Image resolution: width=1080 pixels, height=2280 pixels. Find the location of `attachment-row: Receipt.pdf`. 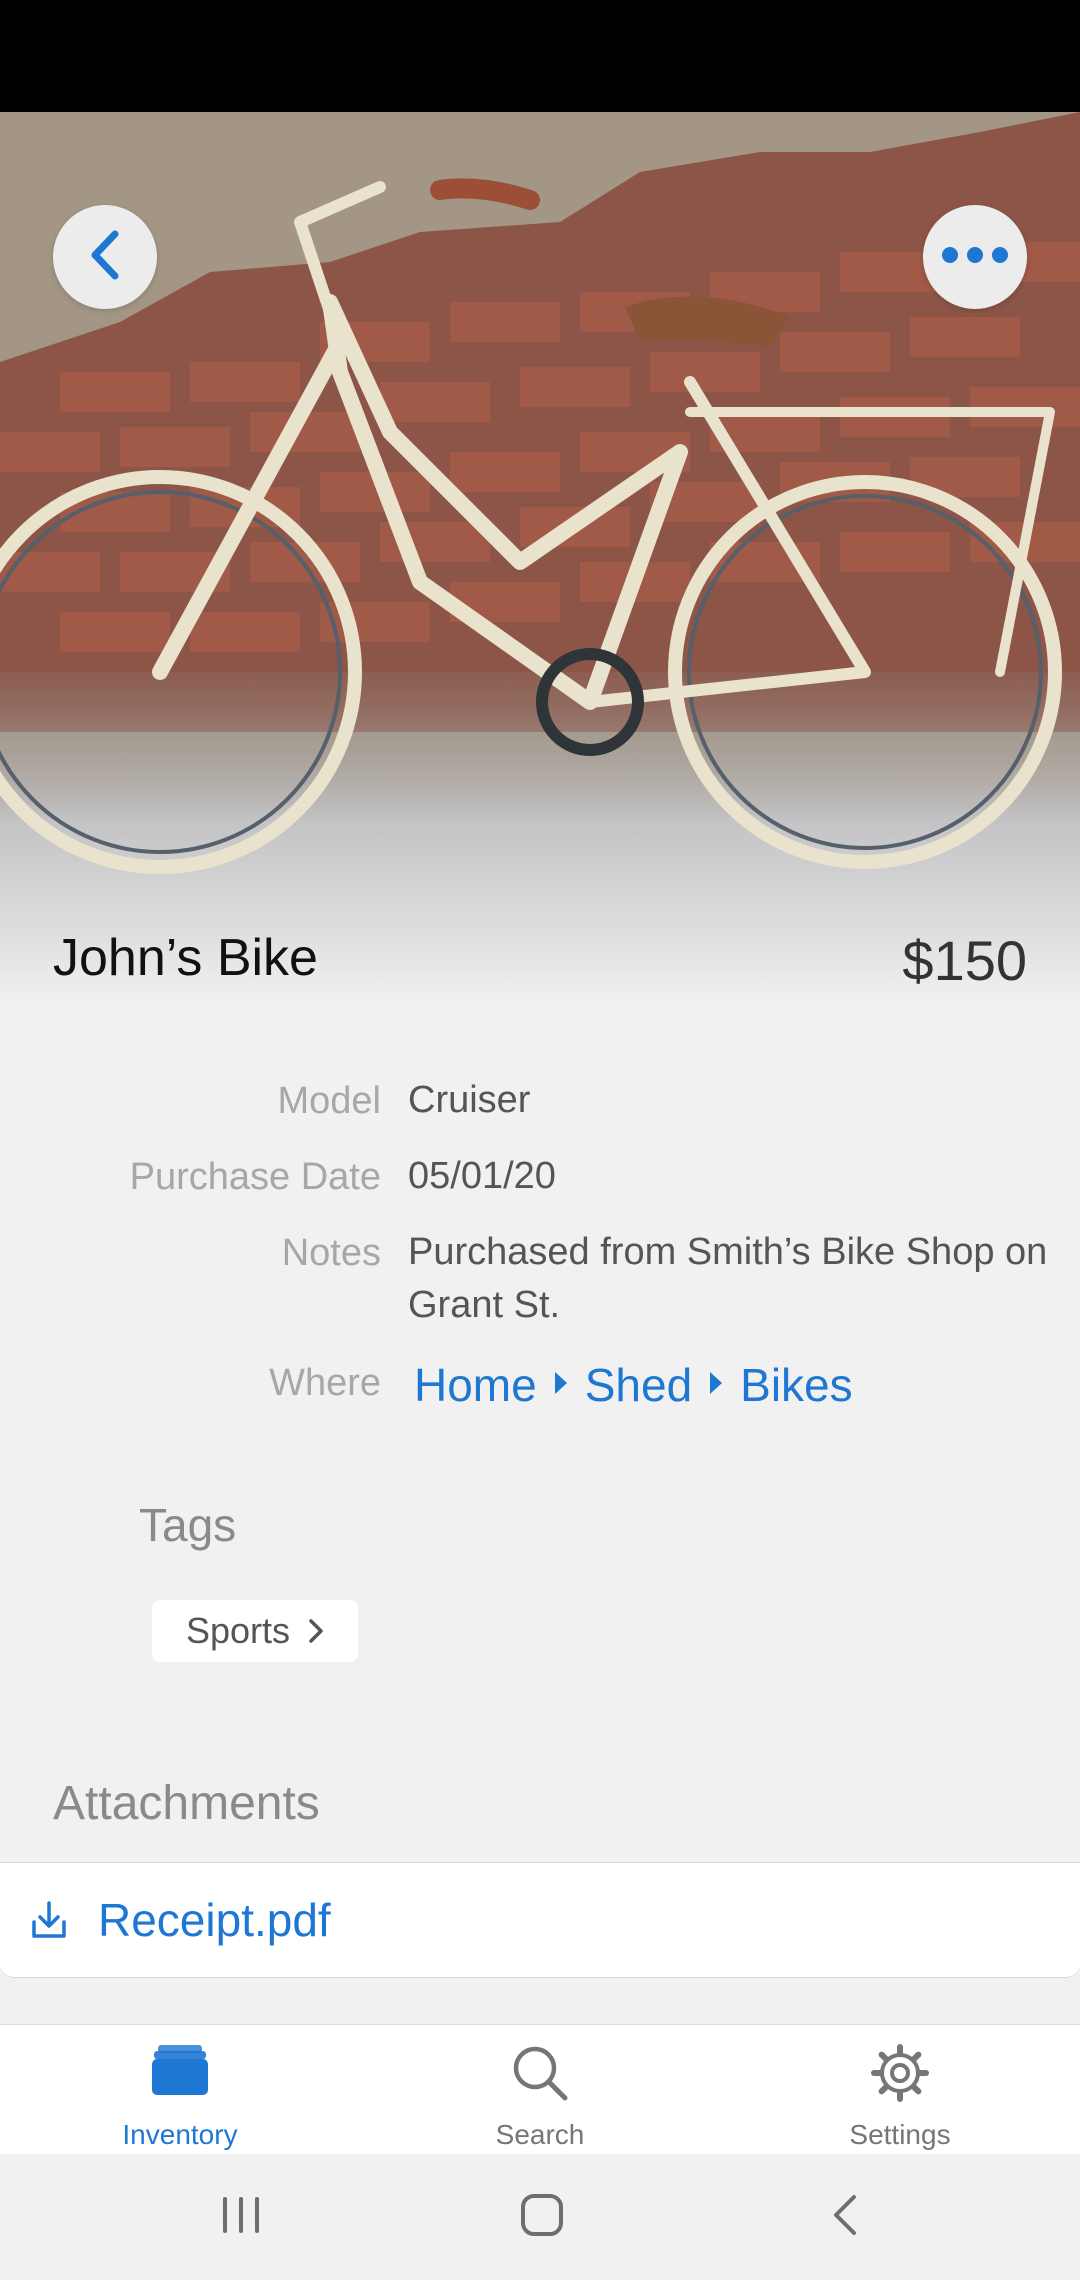

attachment-row: Receipt.pdf is located at coordinates (540, 1920).